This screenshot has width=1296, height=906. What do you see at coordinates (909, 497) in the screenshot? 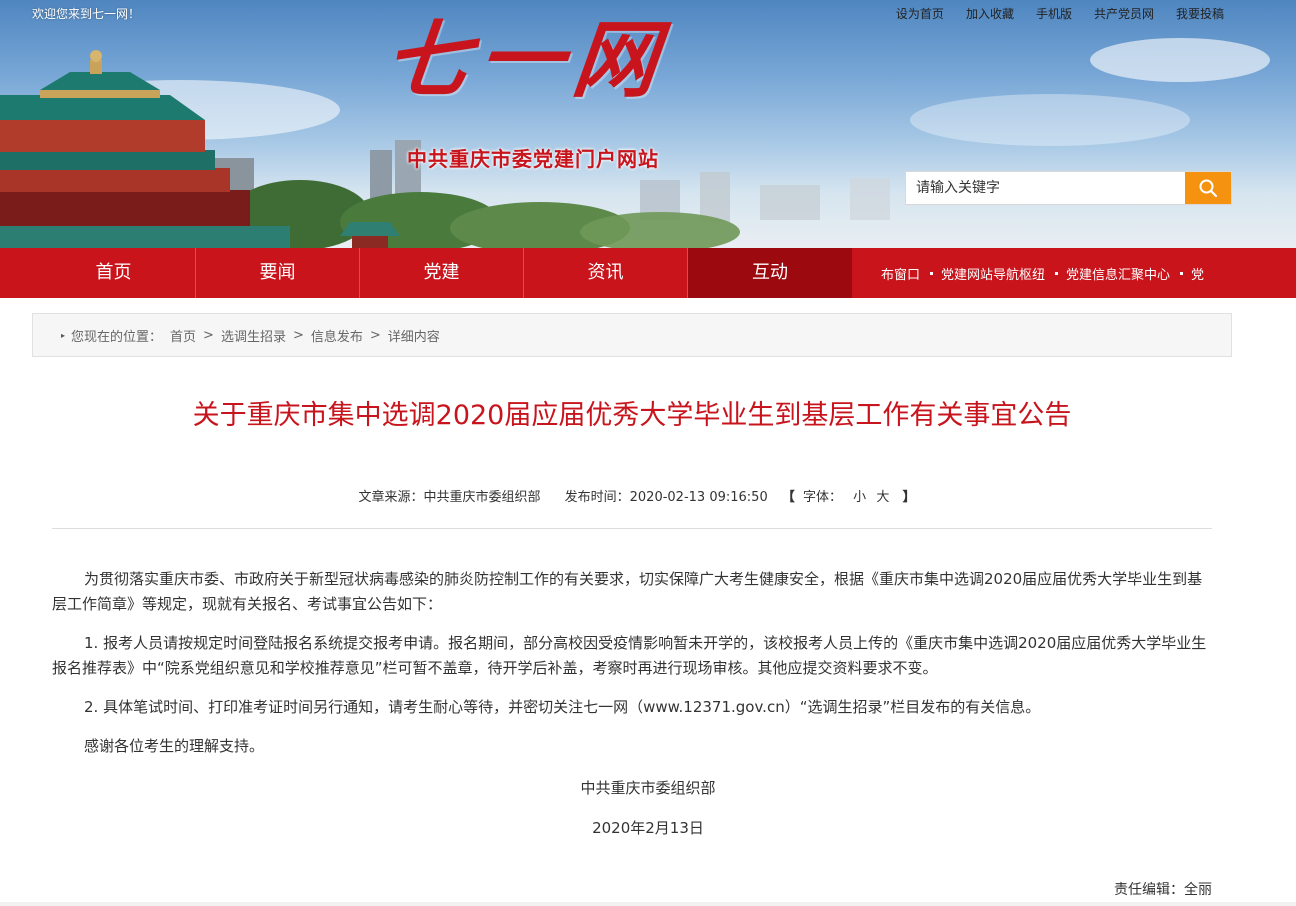
I see `bracket-close: 】` at bounding box center [909, 497].